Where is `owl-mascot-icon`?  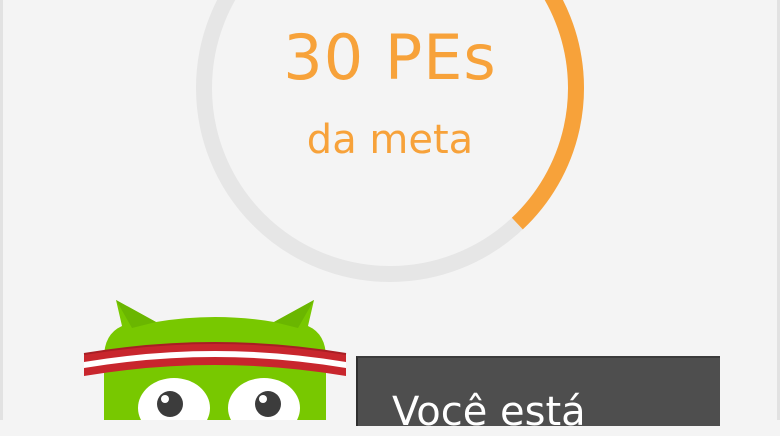
owl-mascot-icon is located at coordinates (215, 360).